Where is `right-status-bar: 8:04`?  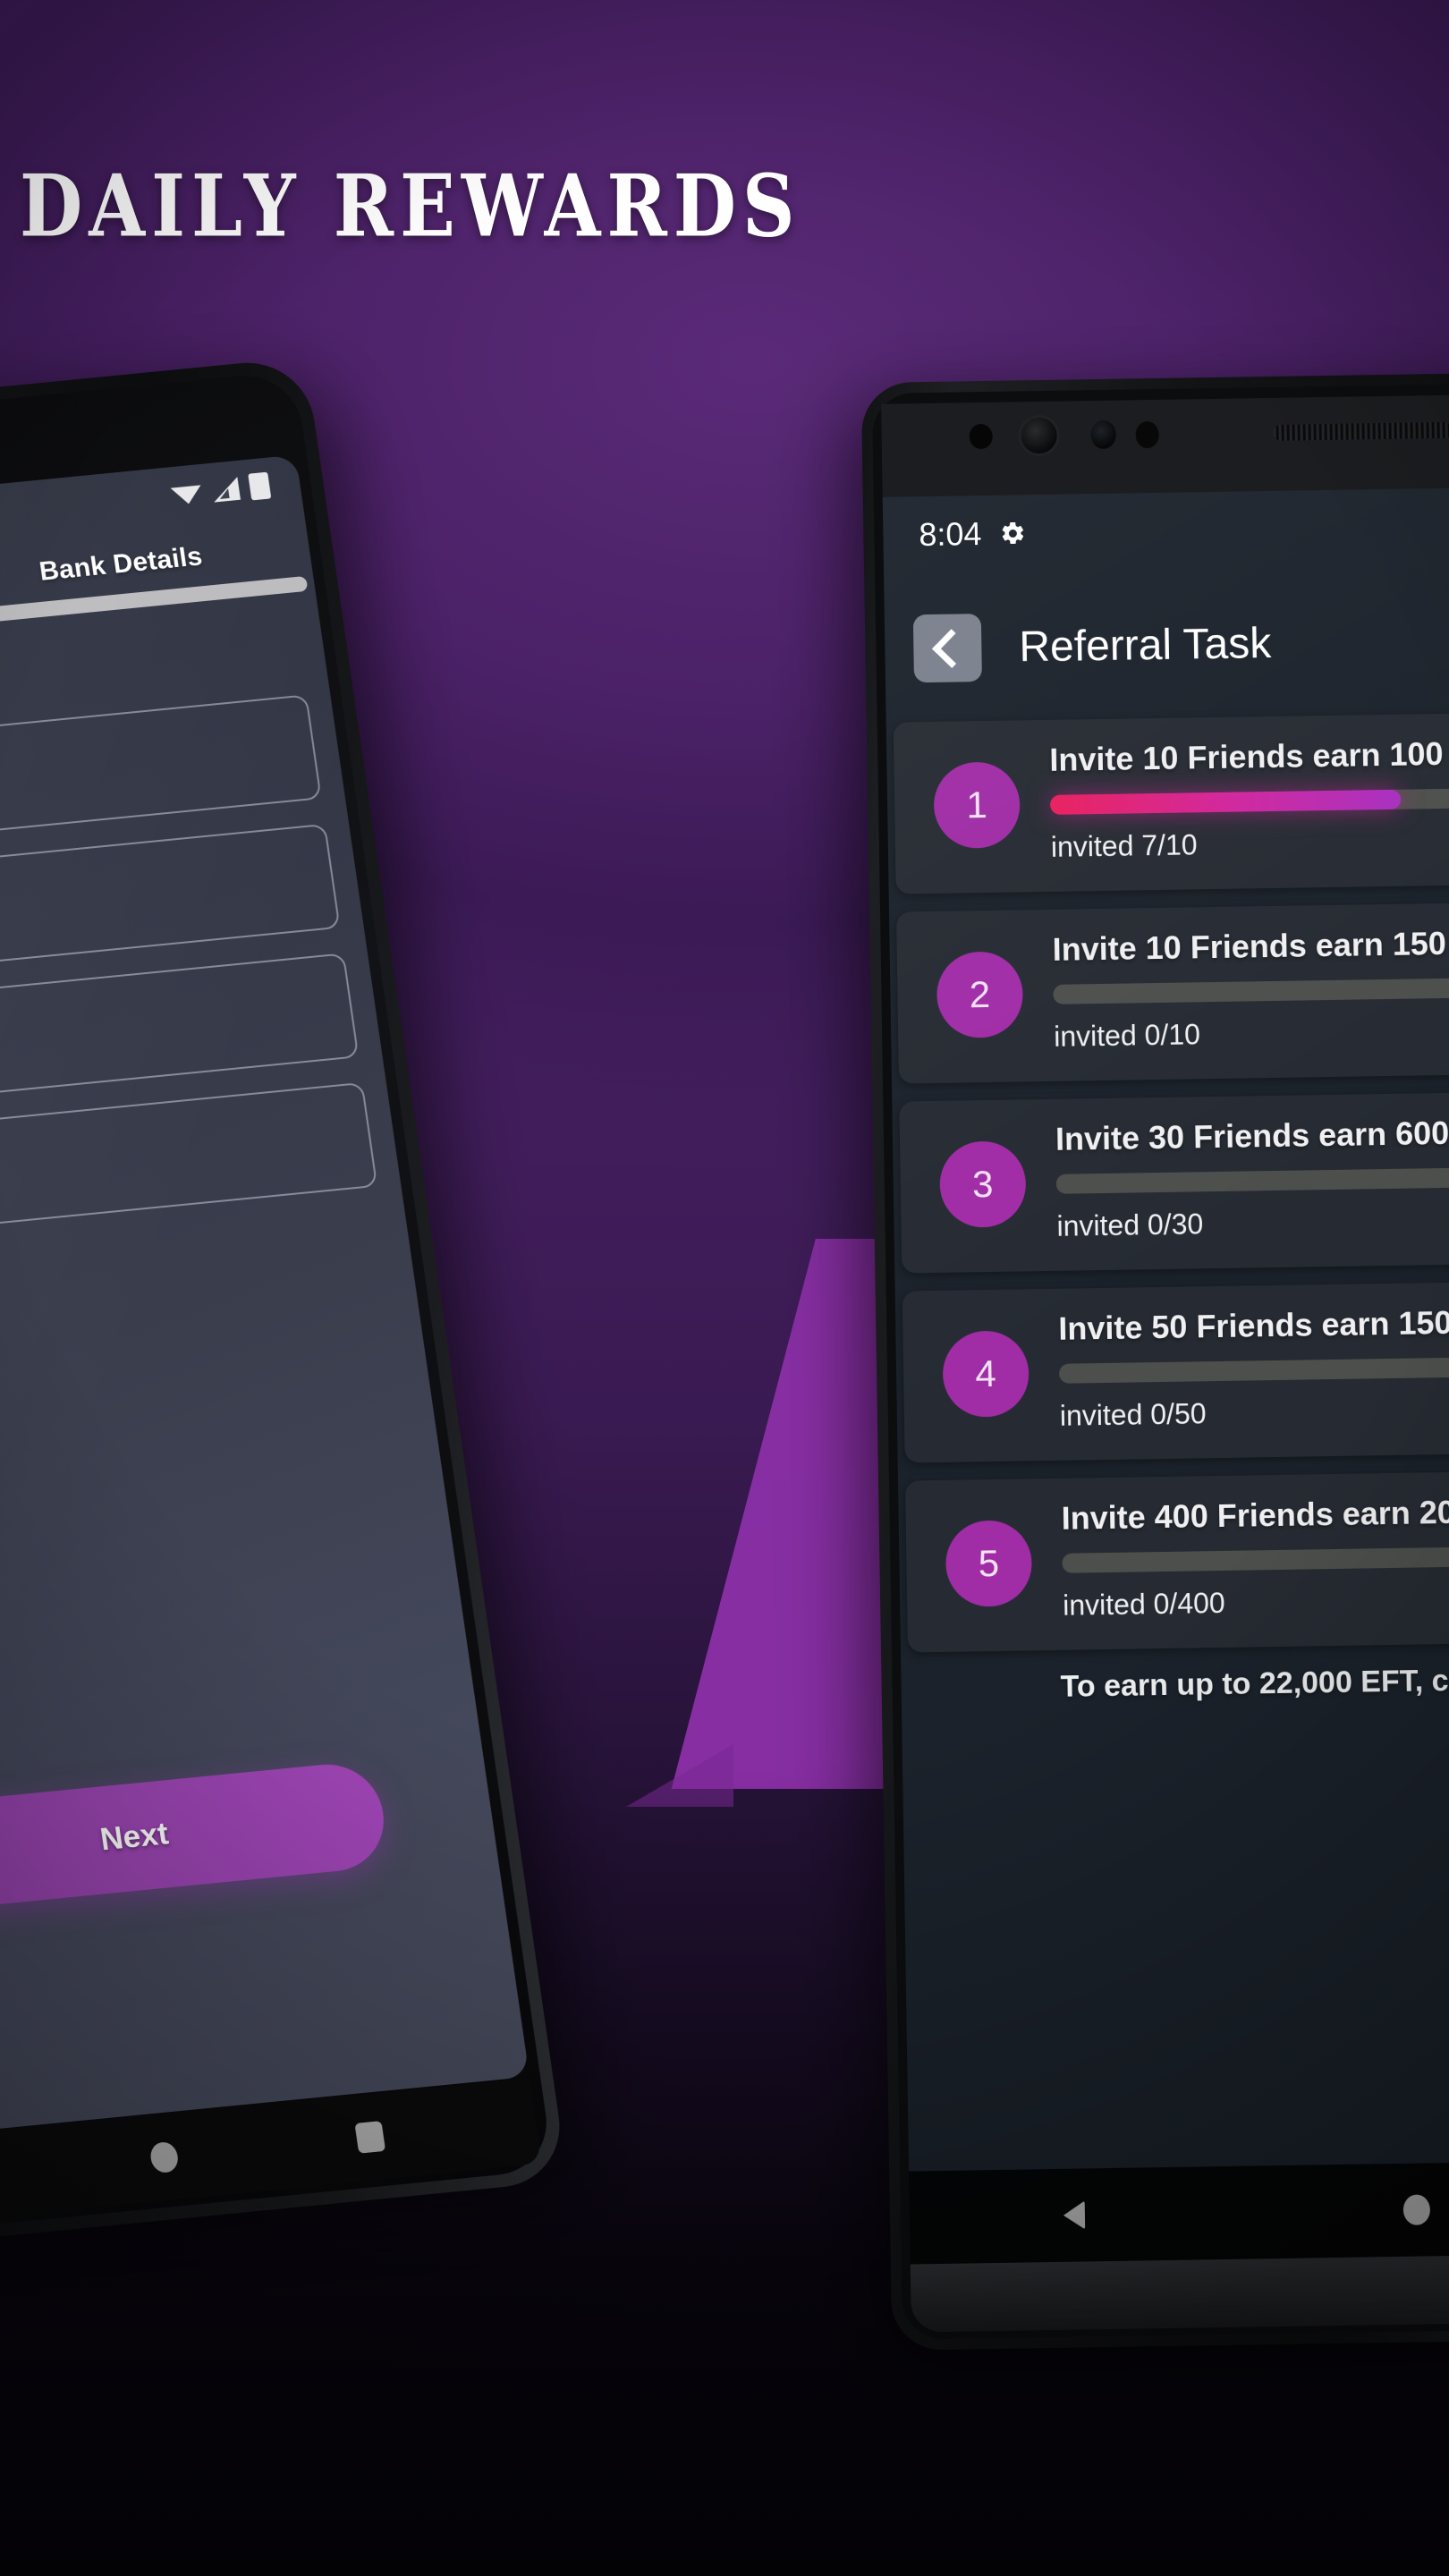
right-status-bar: 8:04 is located at coordinates (973, 534).